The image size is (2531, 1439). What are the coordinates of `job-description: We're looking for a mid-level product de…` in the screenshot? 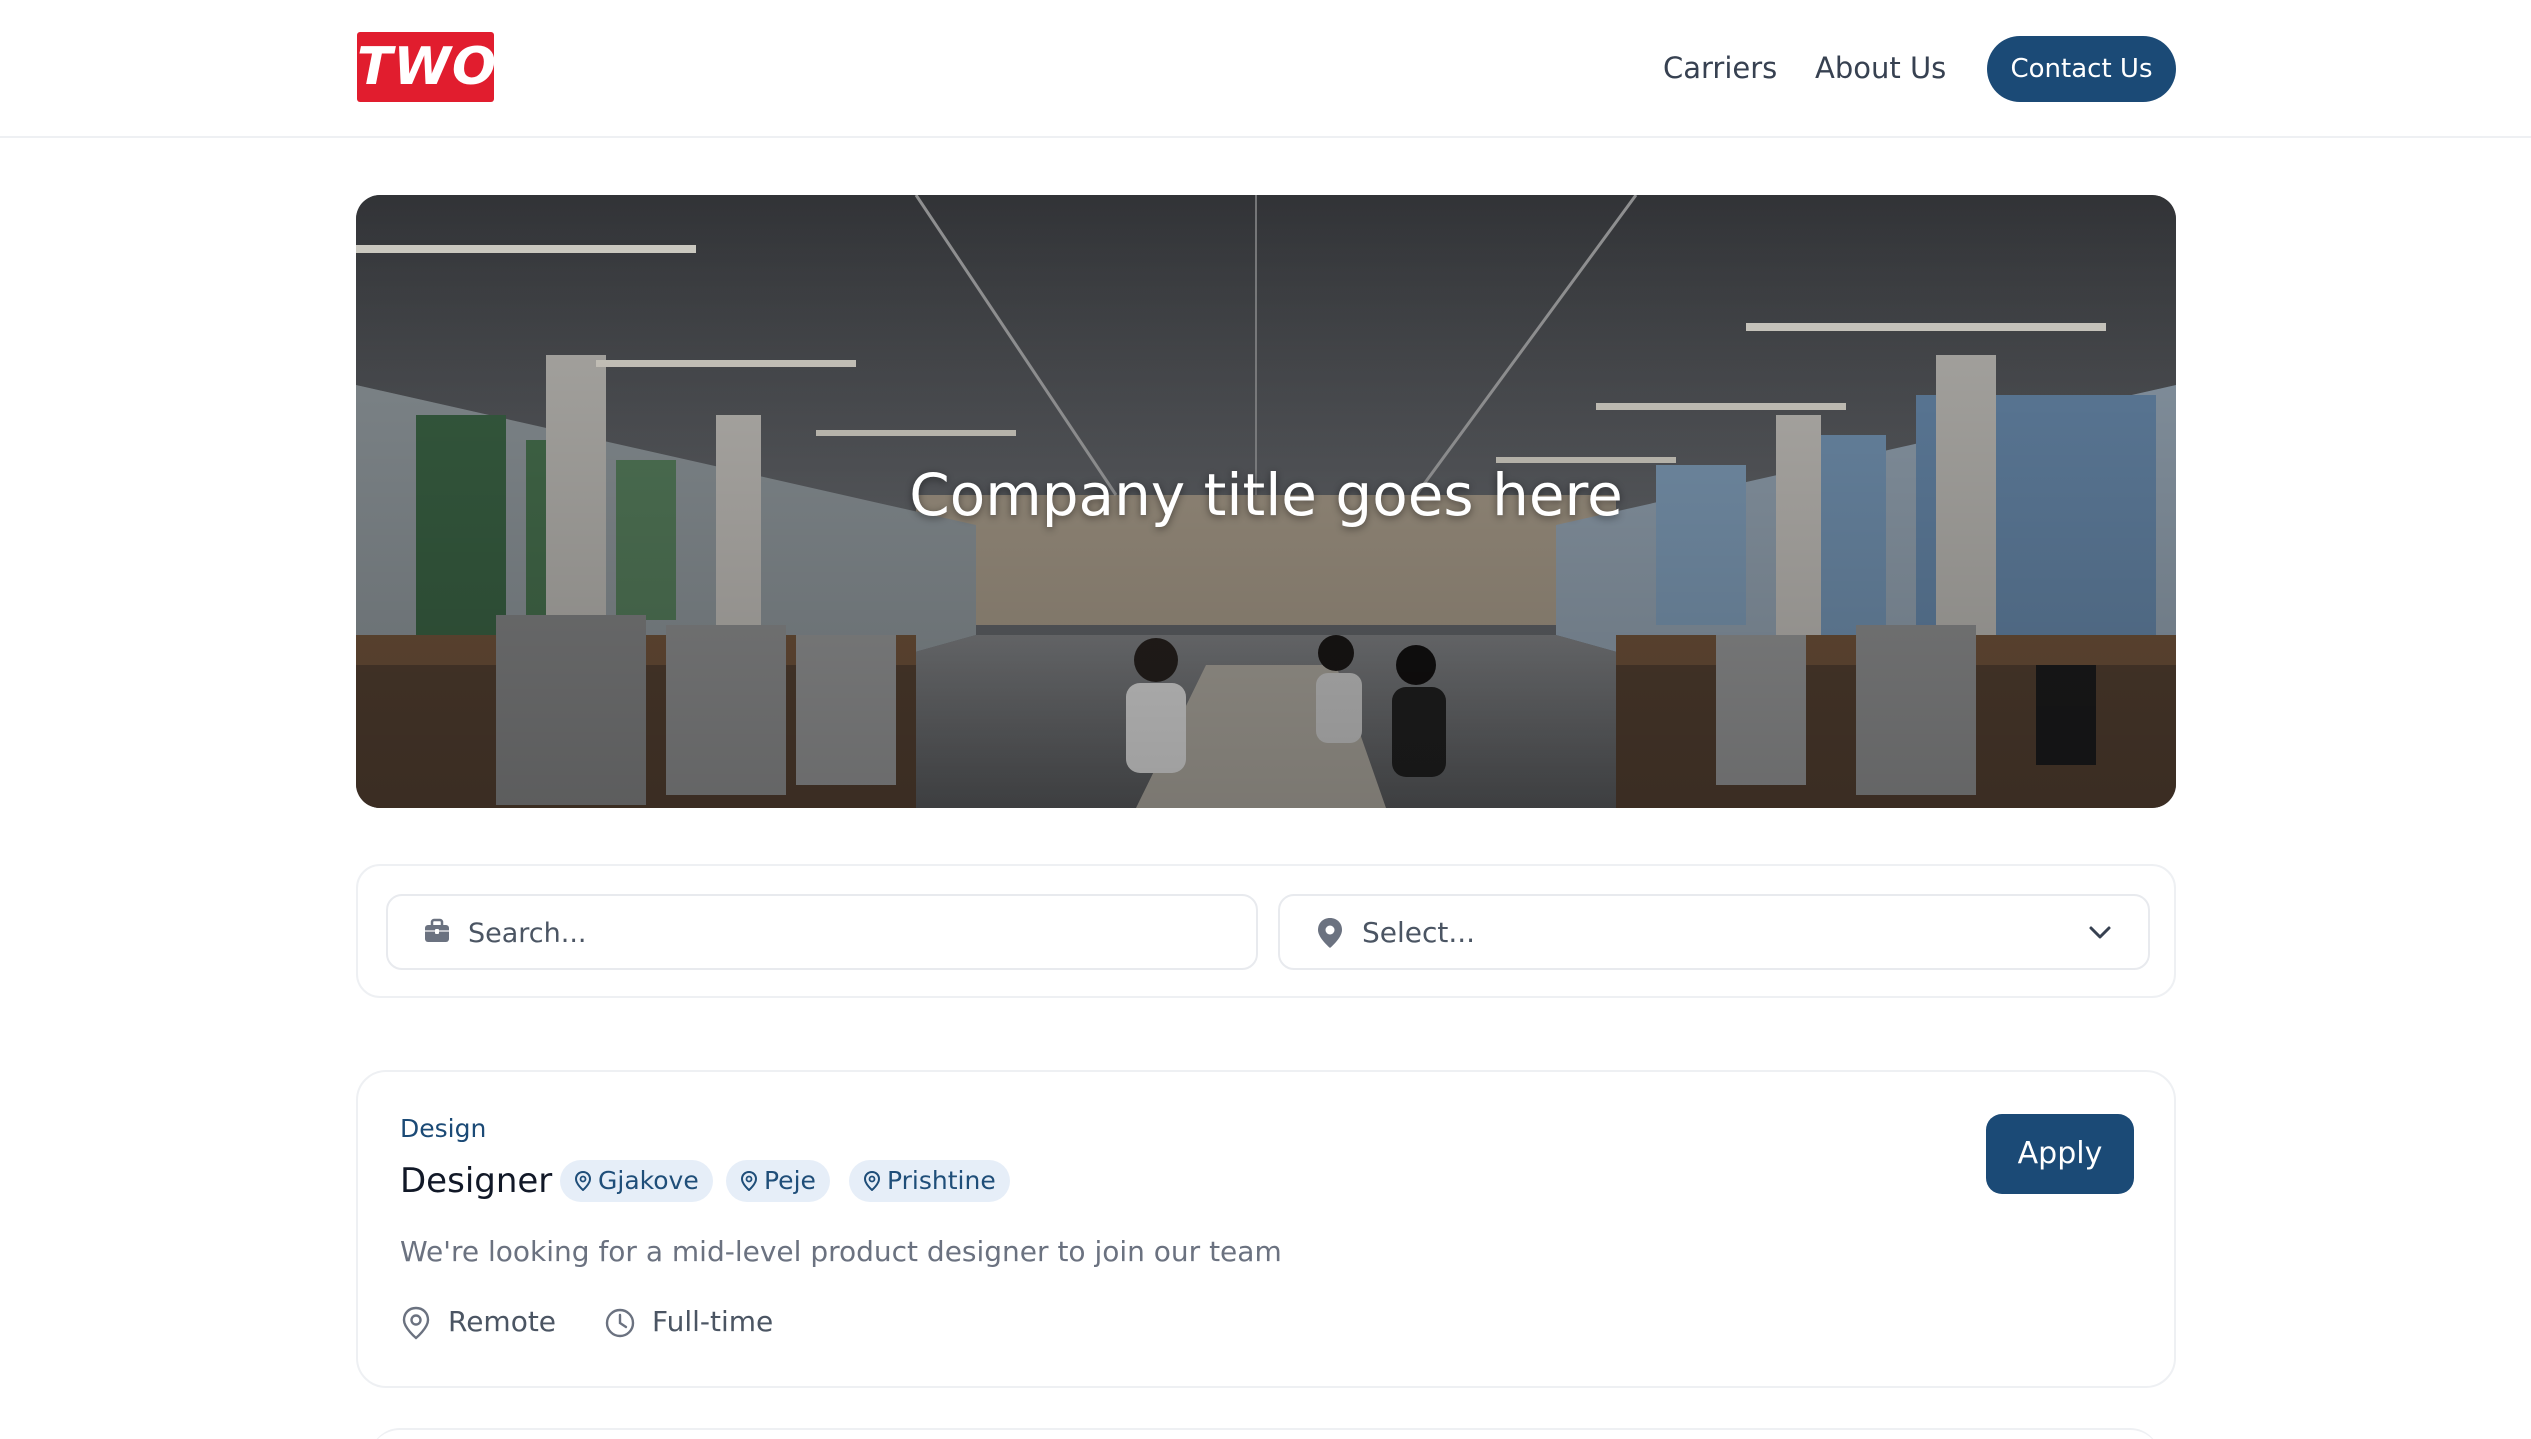 It's located at (841, 1251).